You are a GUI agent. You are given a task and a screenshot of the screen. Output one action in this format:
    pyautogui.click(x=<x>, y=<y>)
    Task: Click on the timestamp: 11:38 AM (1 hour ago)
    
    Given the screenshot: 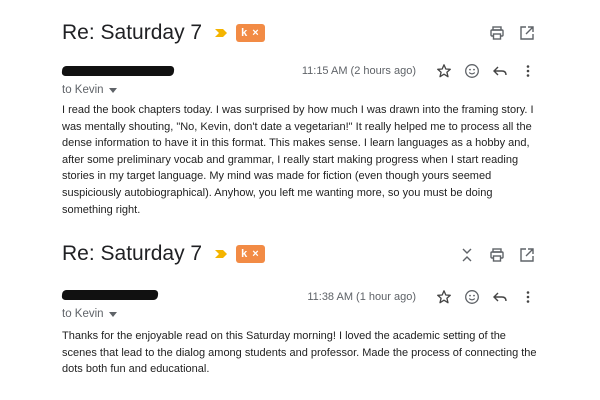 What is the action you would take?
    pyautogui.click(x=361, y=297)
    